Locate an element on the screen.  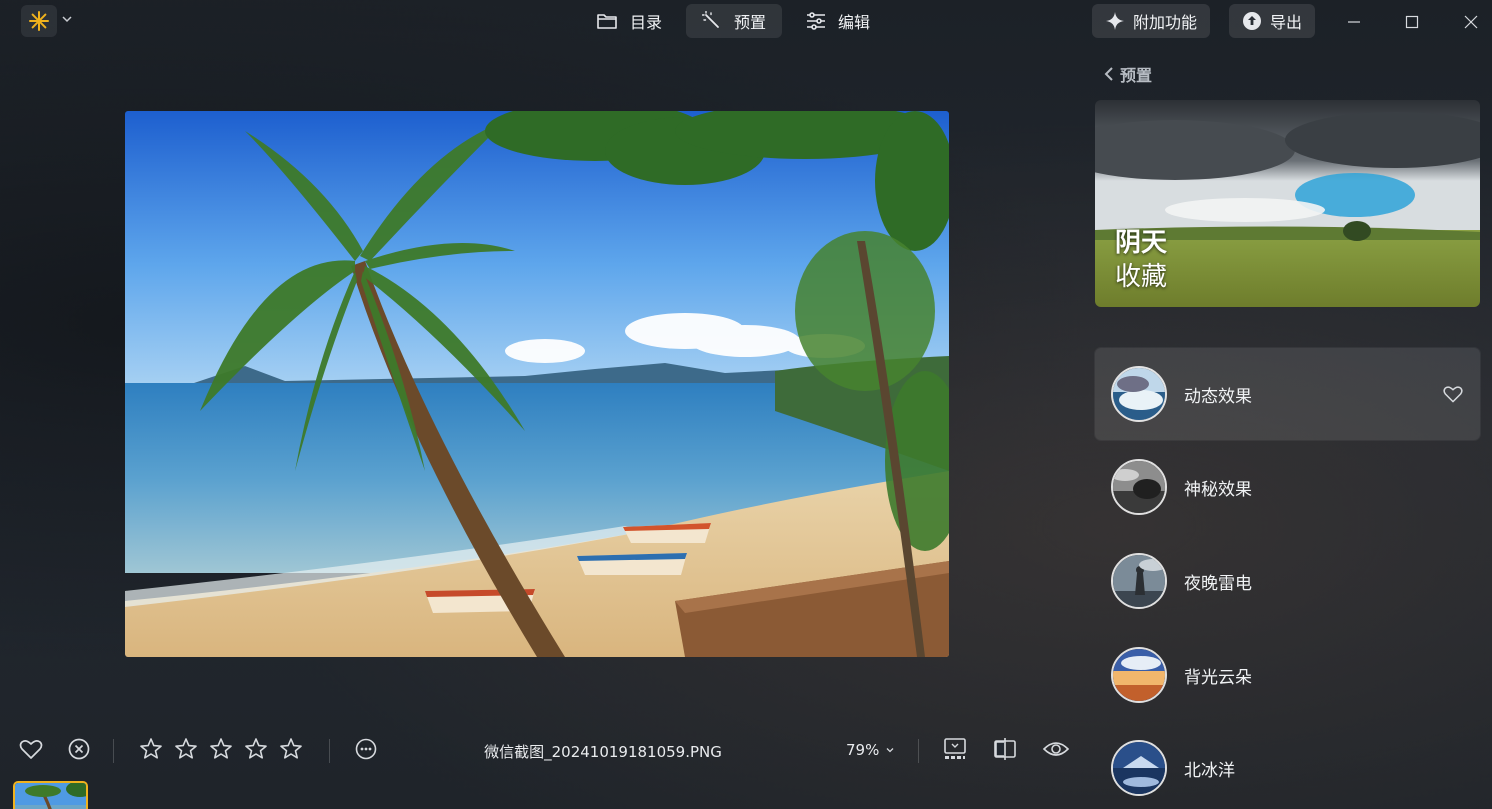
tab-edit: 编辑 is located at coordinates (838, 21).